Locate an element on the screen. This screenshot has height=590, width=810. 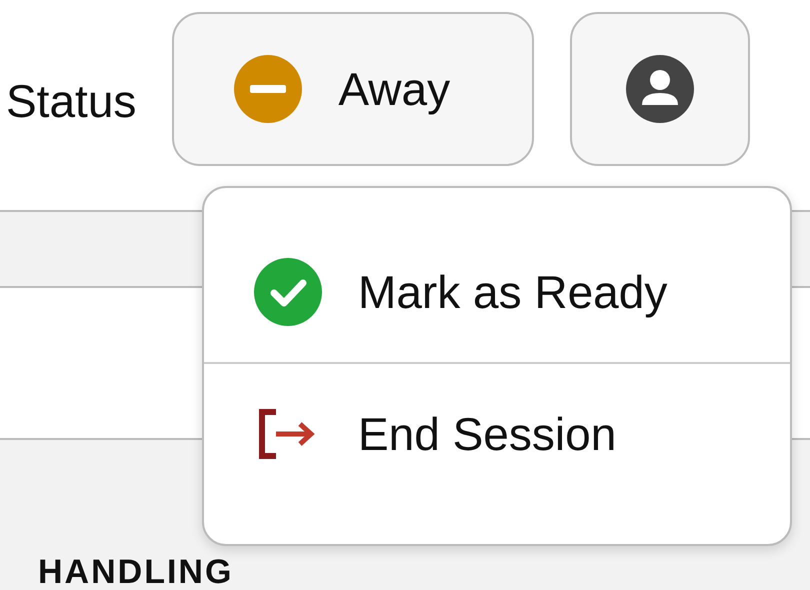
profile-button is located at coordinates (660, 89).